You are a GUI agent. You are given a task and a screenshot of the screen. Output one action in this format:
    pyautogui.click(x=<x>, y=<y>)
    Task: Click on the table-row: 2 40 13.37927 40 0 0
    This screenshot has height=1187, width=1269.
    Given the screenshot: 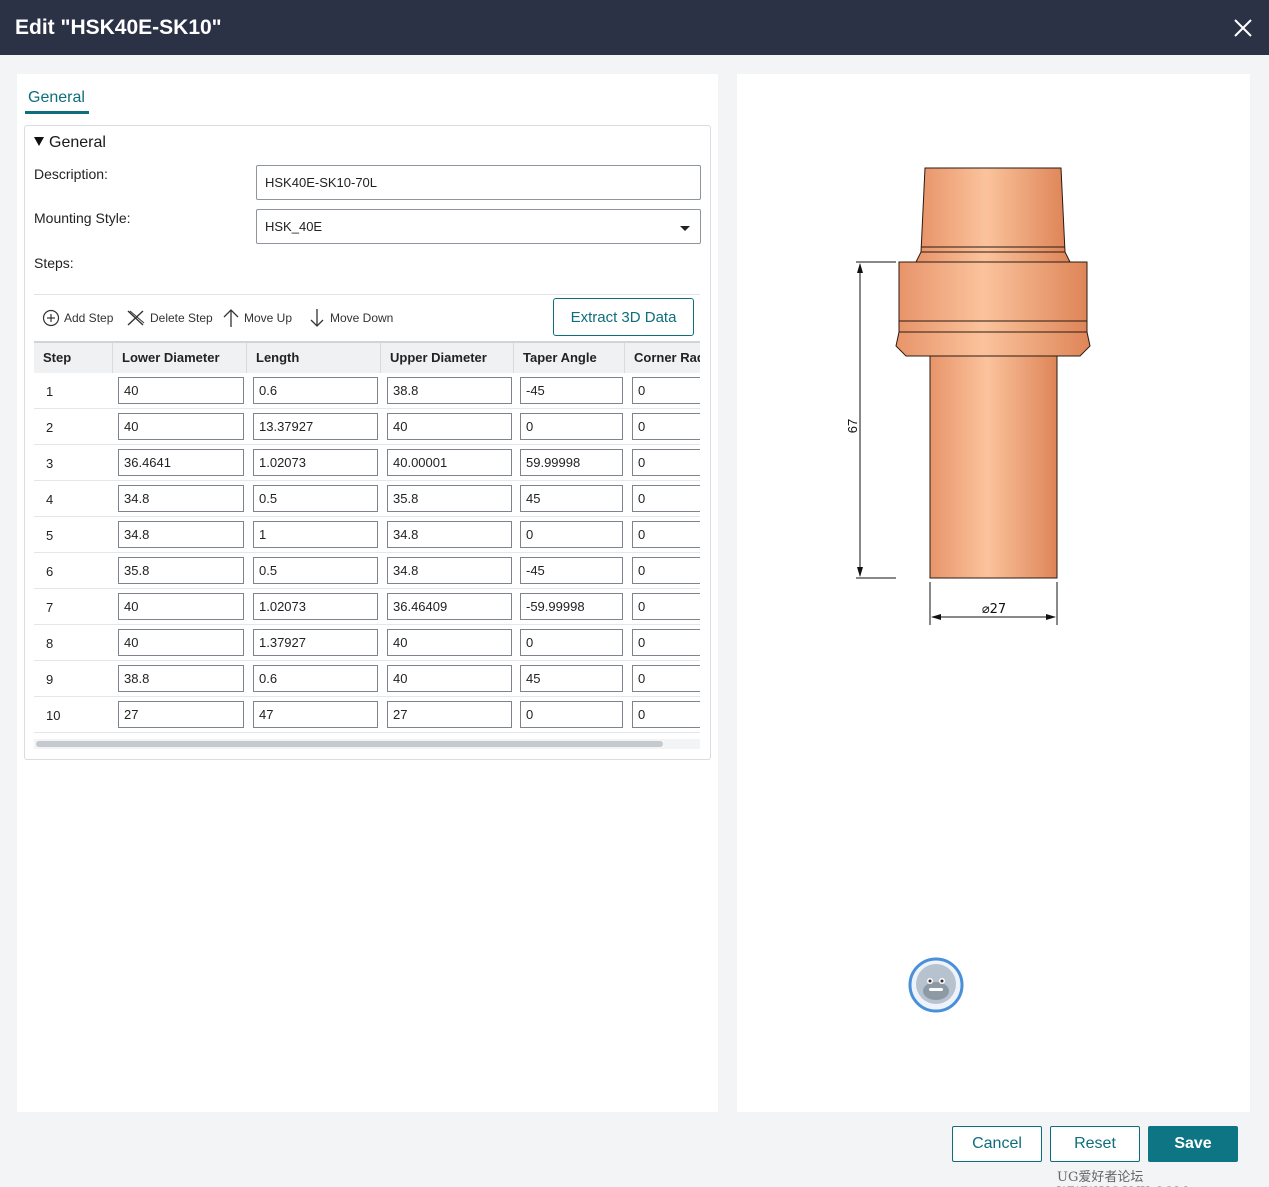 What is the action you would take?
    pyautogui.click(x=367, y=427)
    